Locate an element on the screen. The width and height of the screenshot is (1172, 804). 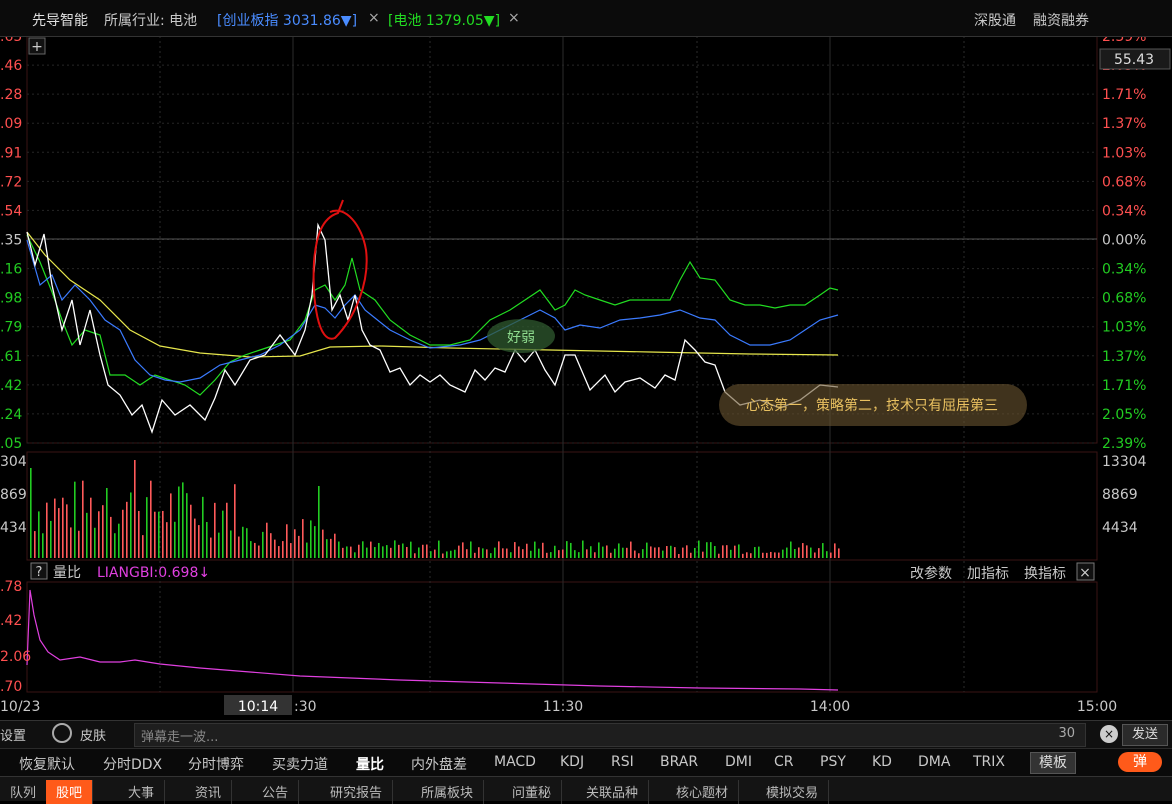
close-gem-icon: × is located at coordinates (374, 18).